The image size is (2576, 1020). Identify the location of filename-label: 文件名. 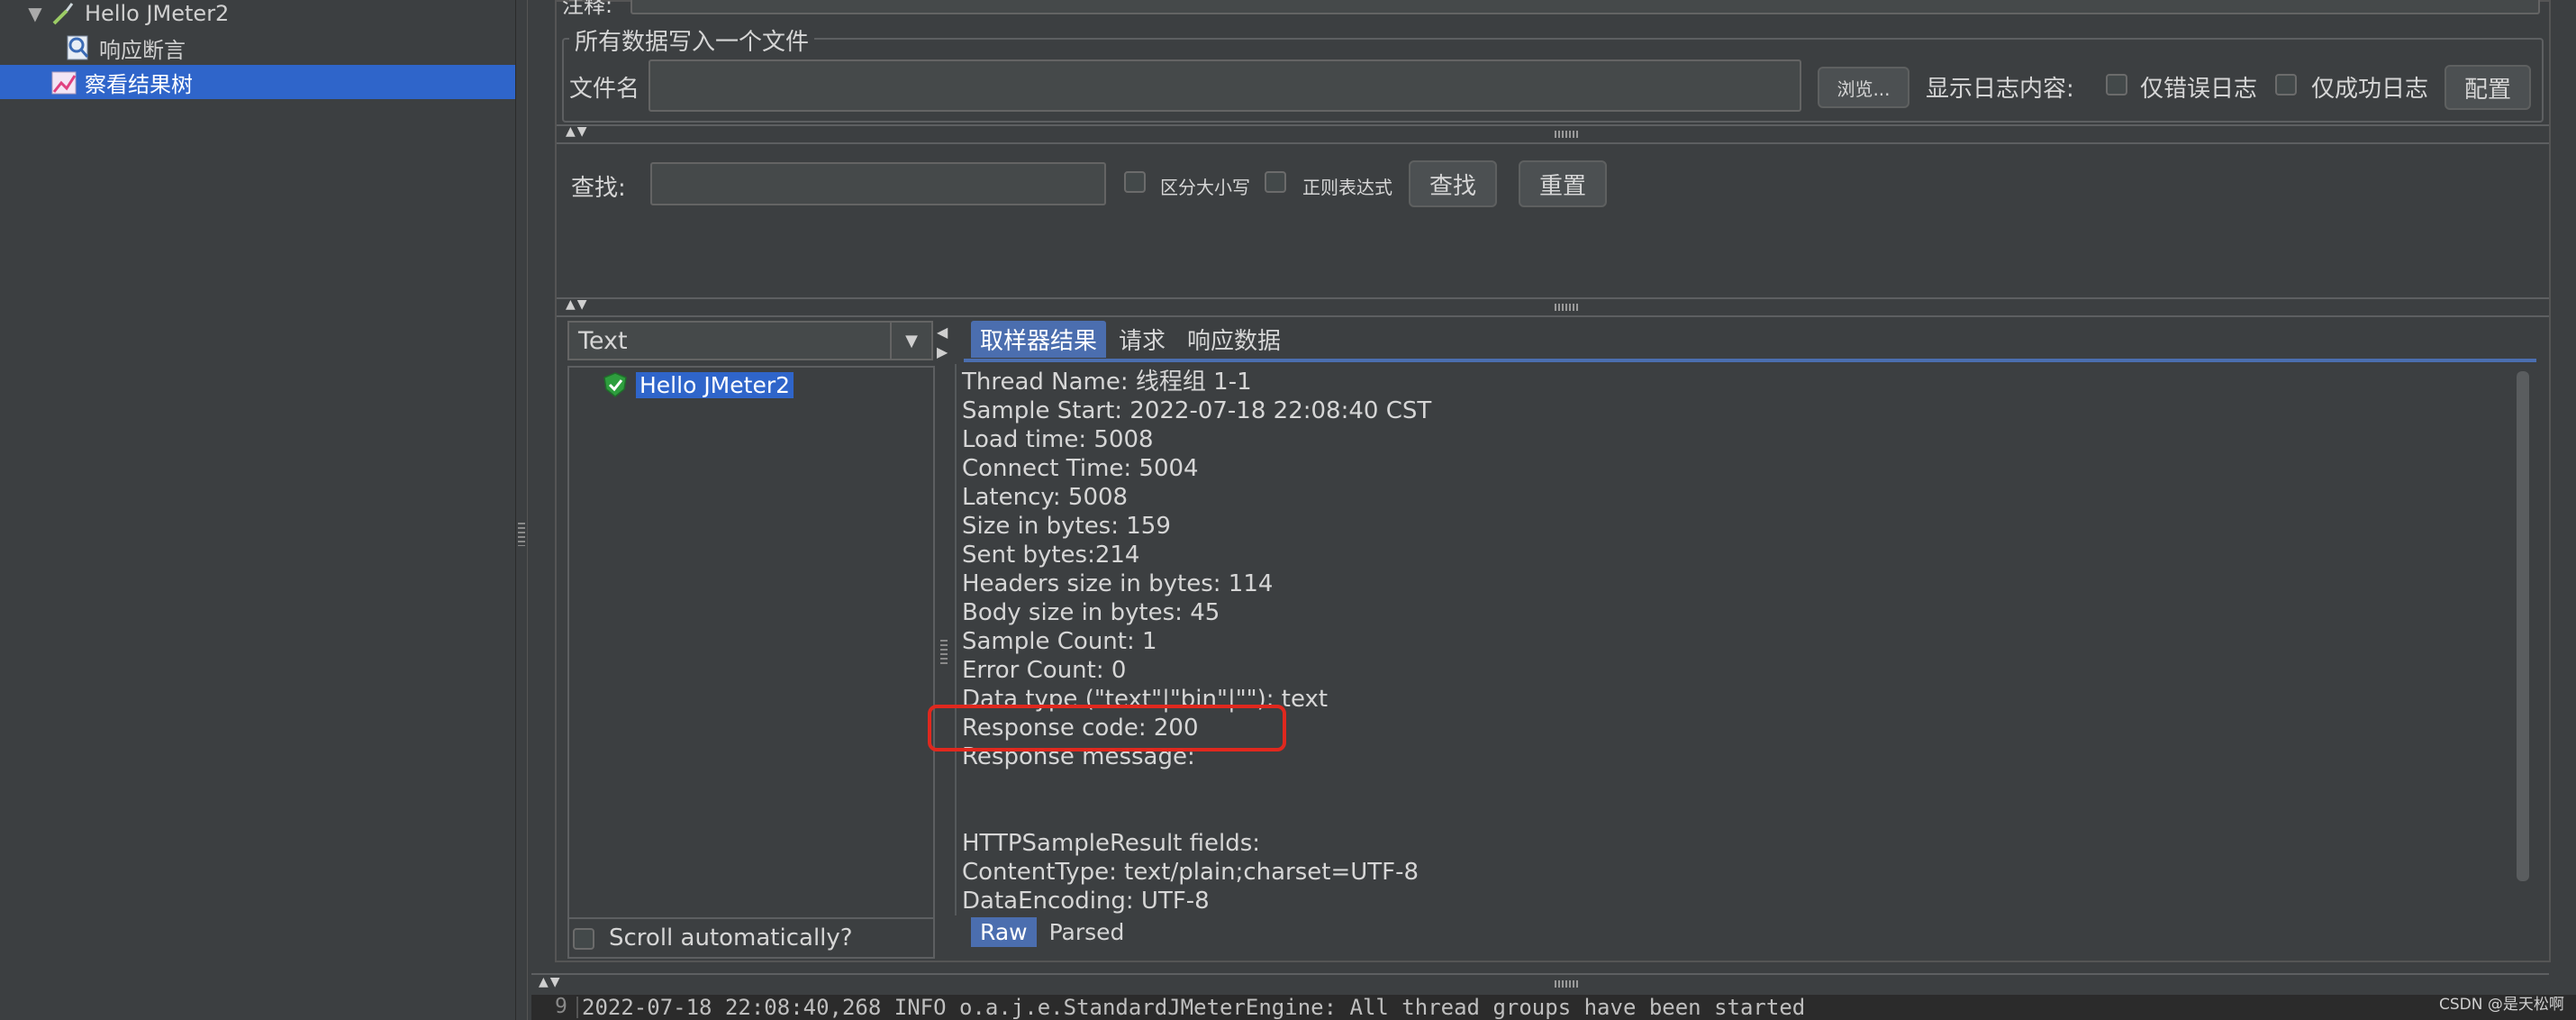
(604, 89).